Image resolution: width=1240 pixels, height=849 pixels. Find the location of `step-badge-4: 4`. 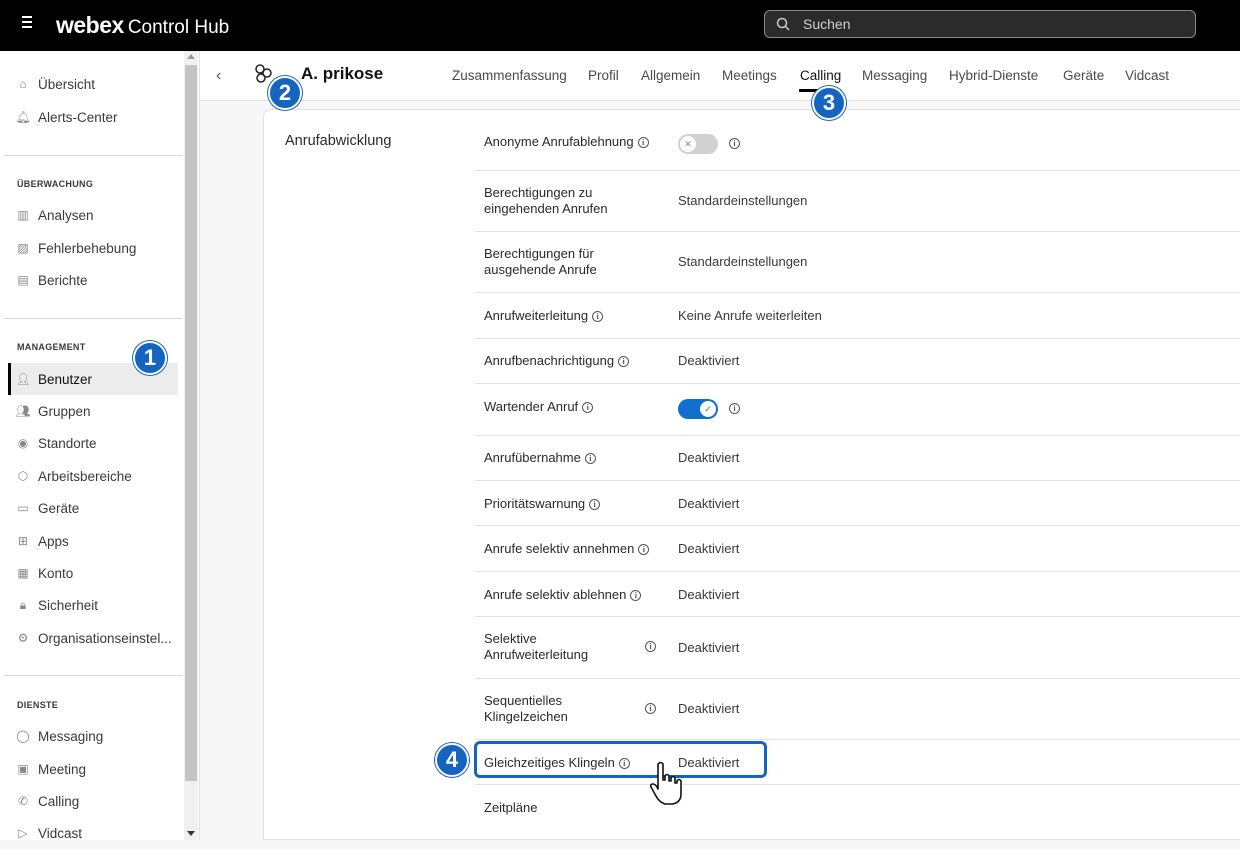

step-badge-4: 4 is located at coordinates (452, 760).